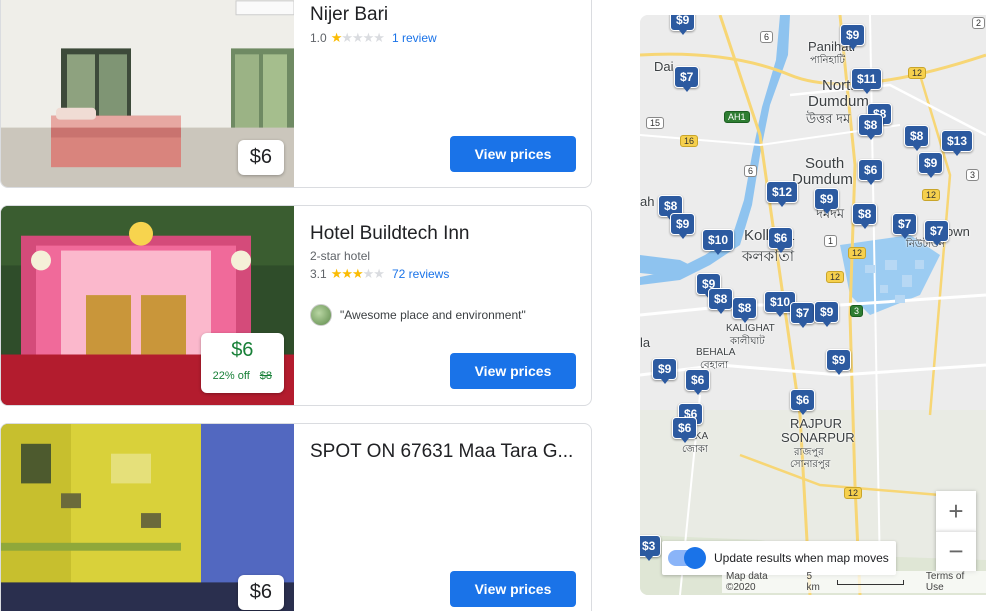 The width and height of the screenshot is (986, 611). I want to click on update-on-move-label: Update results when map moves, so click(801, 558).